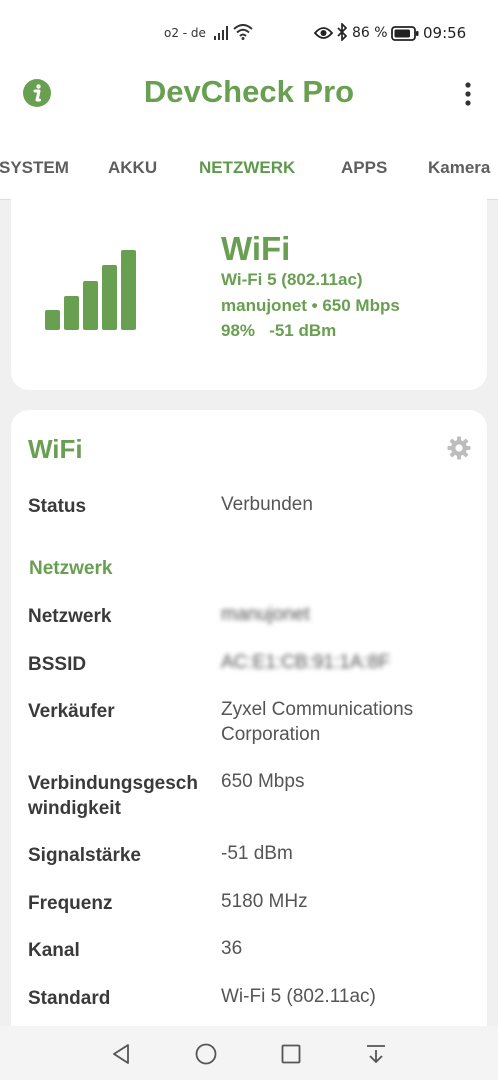 The height and width of the screenshot is (1080, 498). What do you see at coordinates (249, 1053) in the screenshot?
I see `system-nav-bar` at bounding box center [249, 1053].